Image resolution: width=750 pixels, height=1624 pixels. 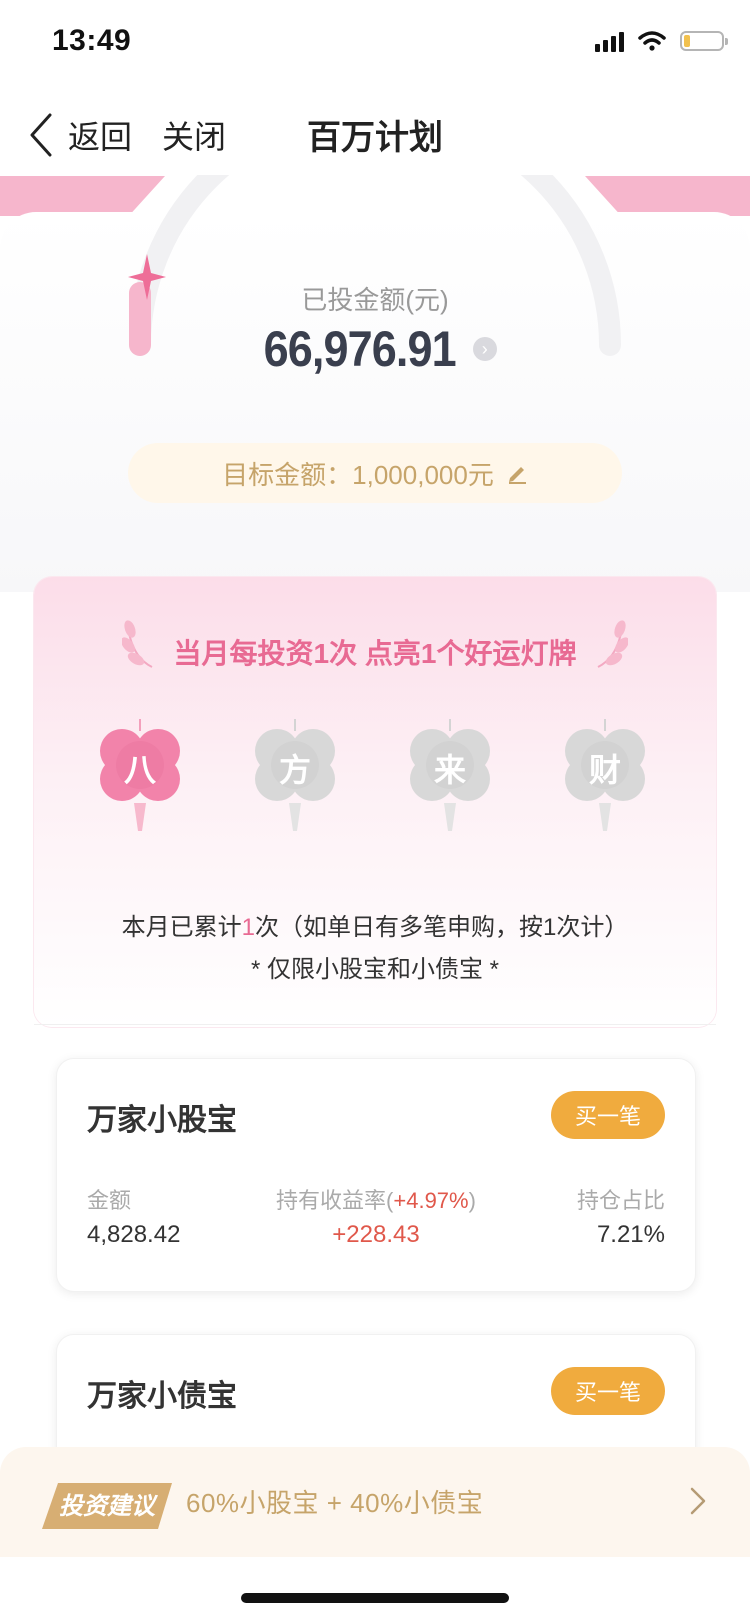 What do you see at coordinates (431, 1200) in the screenshot?
I see `yield-rate: +4.97%` at bounding box center [431, 1200].